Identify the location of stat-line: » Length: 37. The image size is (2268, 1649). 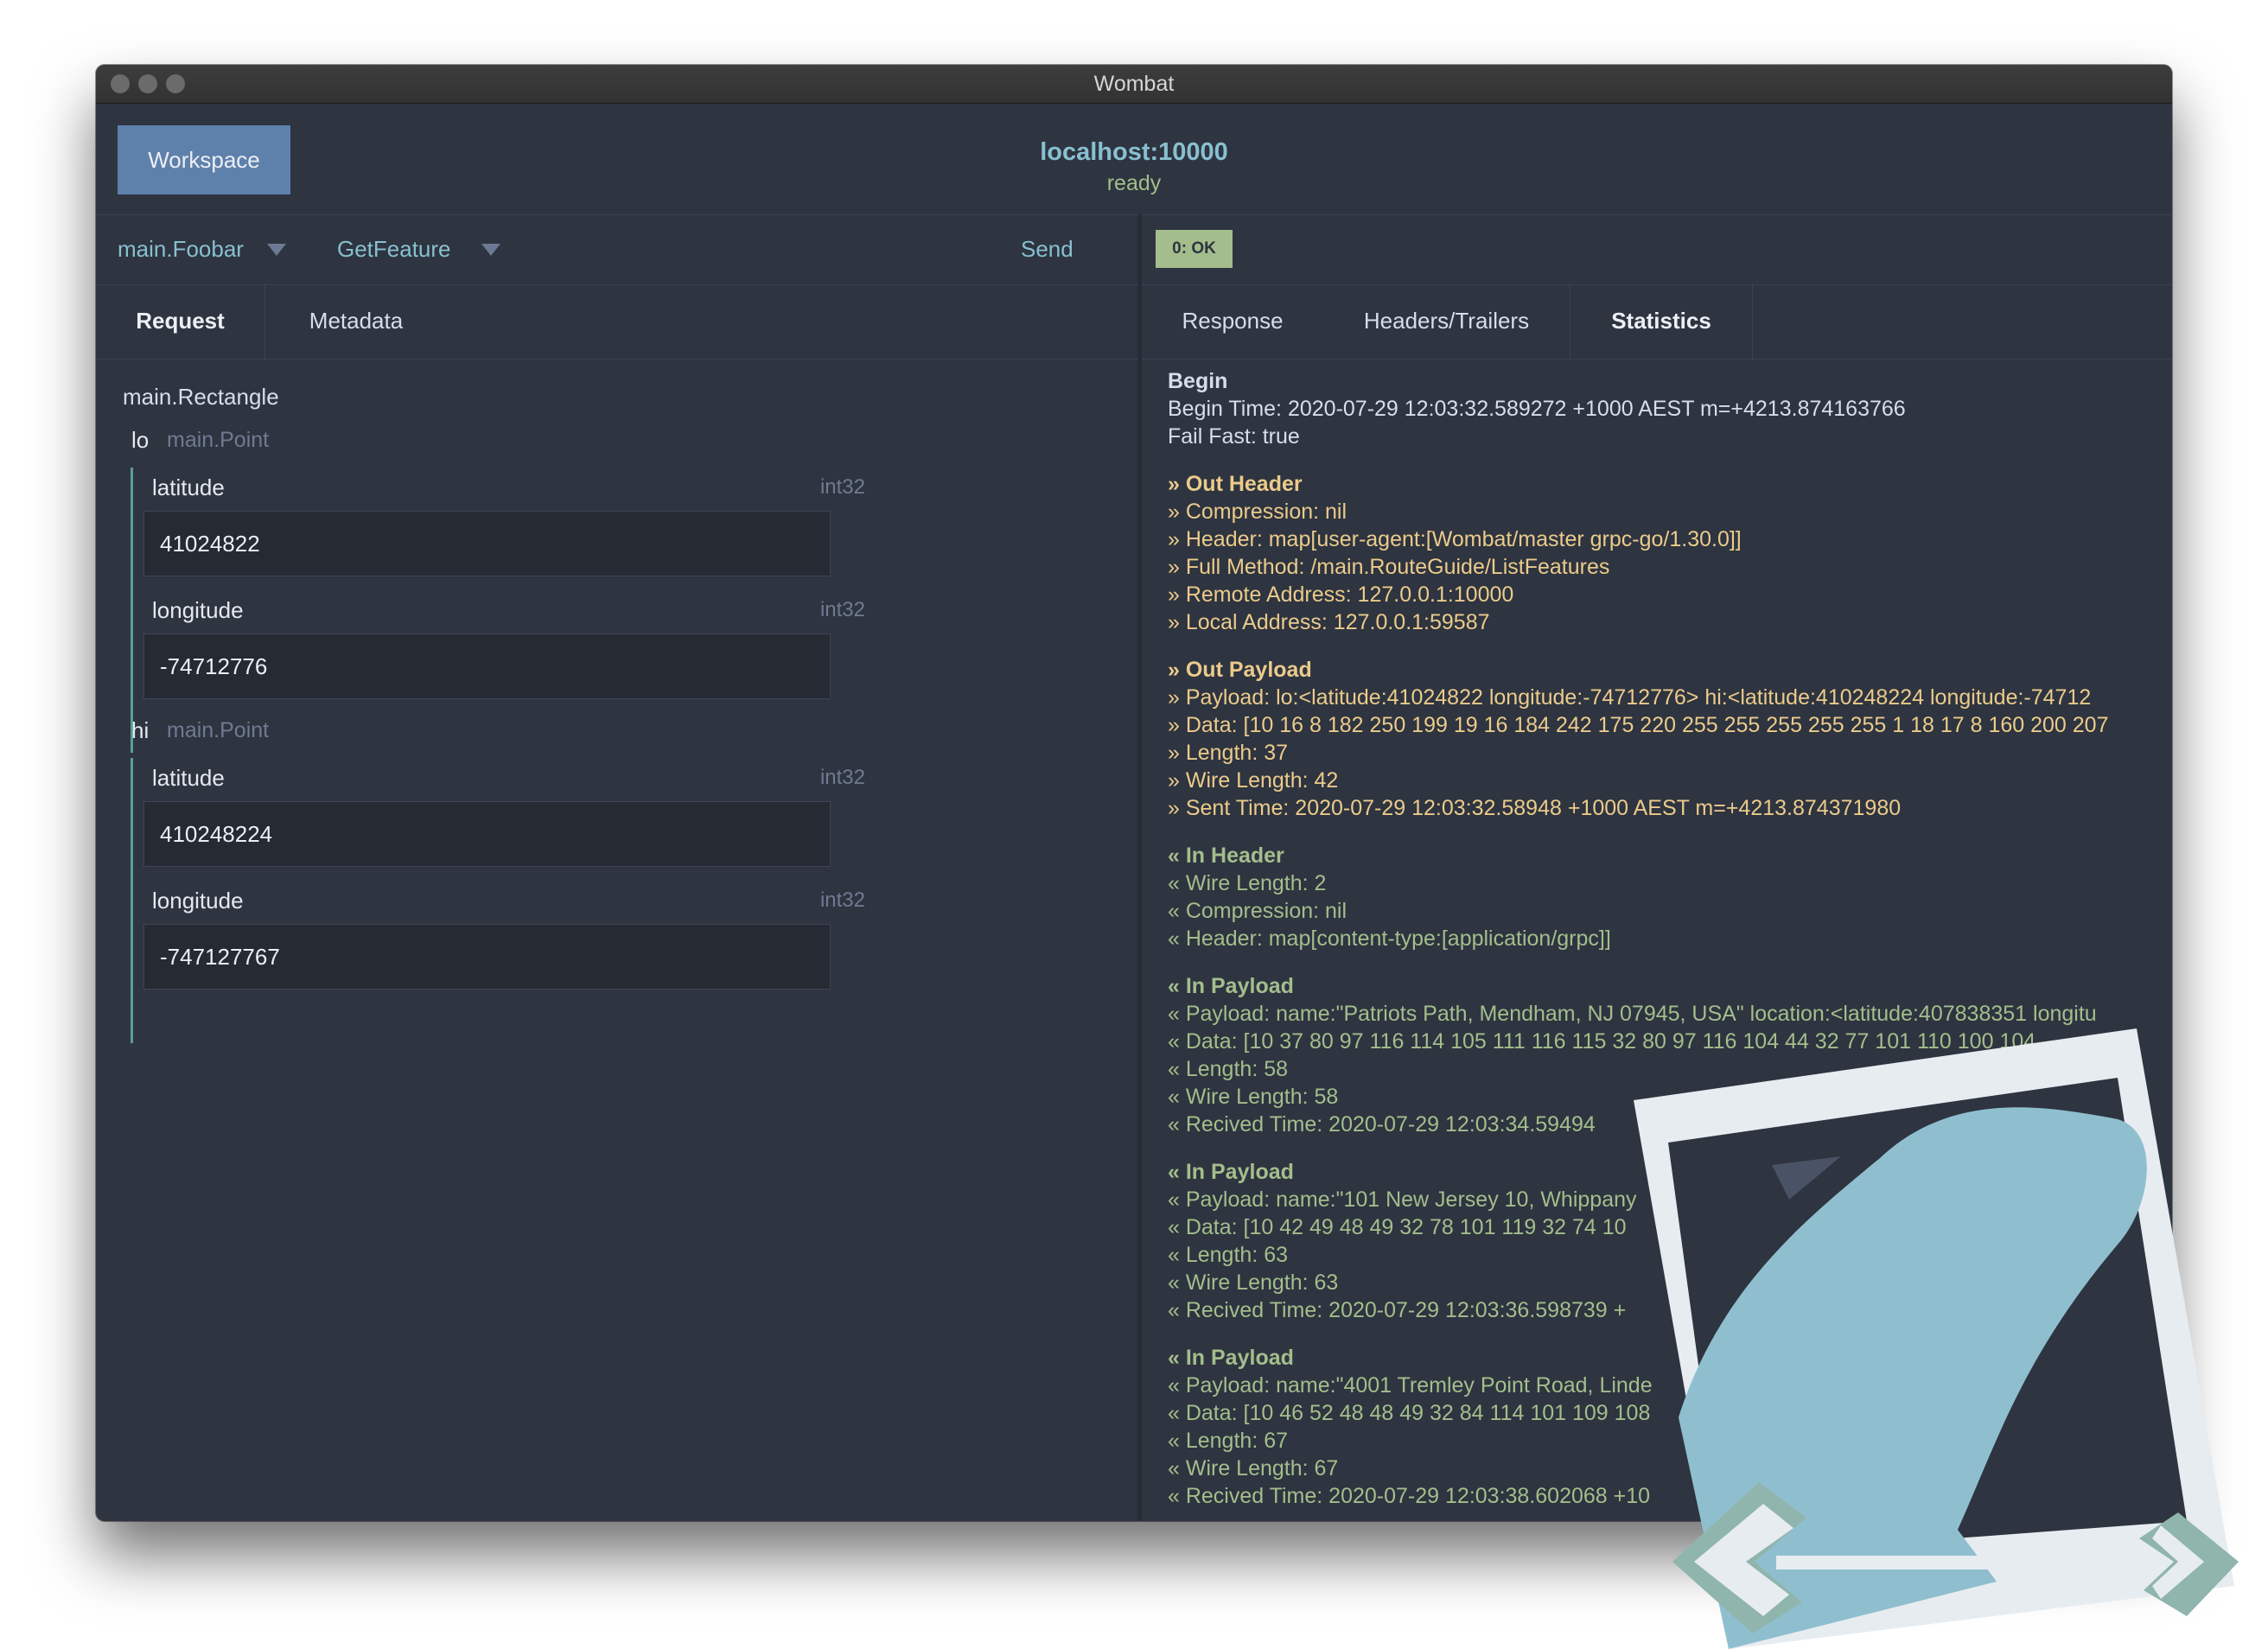
(1228, 753).